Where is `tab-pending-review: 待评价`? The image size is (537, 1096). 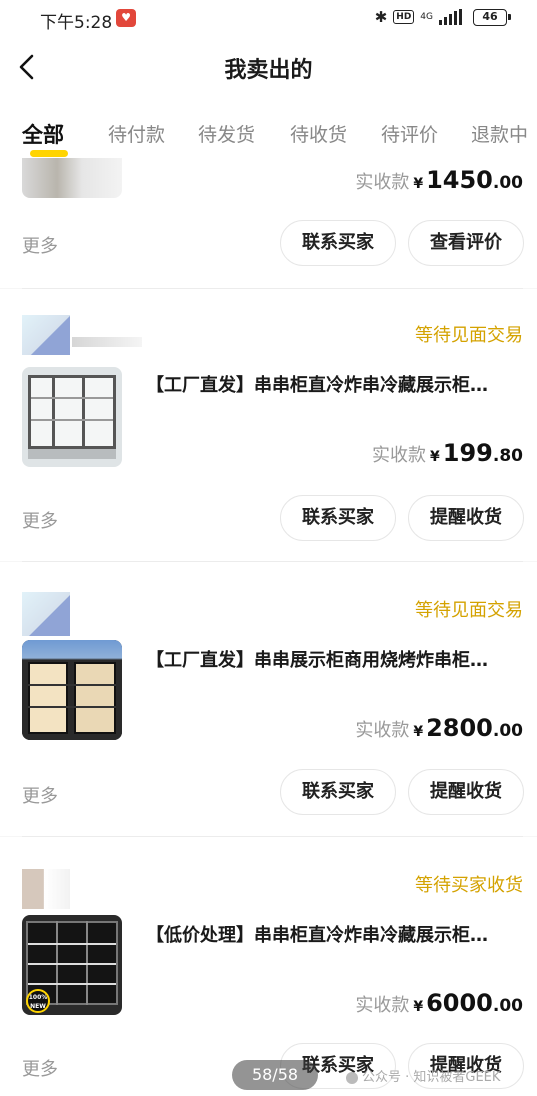 tab-pending-review: 待评价 is located at coordinates (409, 133).